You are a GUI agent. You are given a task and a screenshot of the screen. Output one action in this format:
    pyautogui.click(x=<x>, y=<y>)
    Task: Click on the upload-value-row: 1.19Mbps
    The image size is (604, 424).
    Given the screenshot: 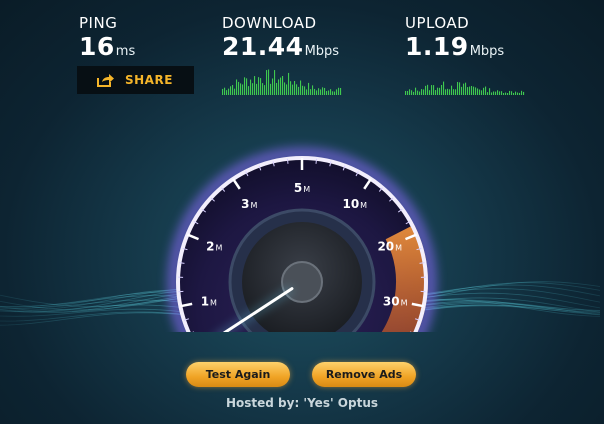 What is the action you would take?
    pyautogui.click(x=454, y=46)
    